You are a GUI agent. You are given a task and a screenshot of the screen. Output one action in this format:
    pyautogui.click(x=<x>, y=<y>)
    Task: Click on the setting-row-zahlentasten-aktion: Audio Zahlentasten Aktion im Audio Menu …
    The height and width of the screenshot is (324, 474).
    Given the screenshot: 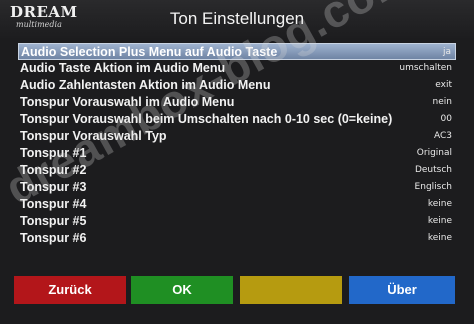 What is the action you would take?
    pyautogui.click(x=237, y=85)
    